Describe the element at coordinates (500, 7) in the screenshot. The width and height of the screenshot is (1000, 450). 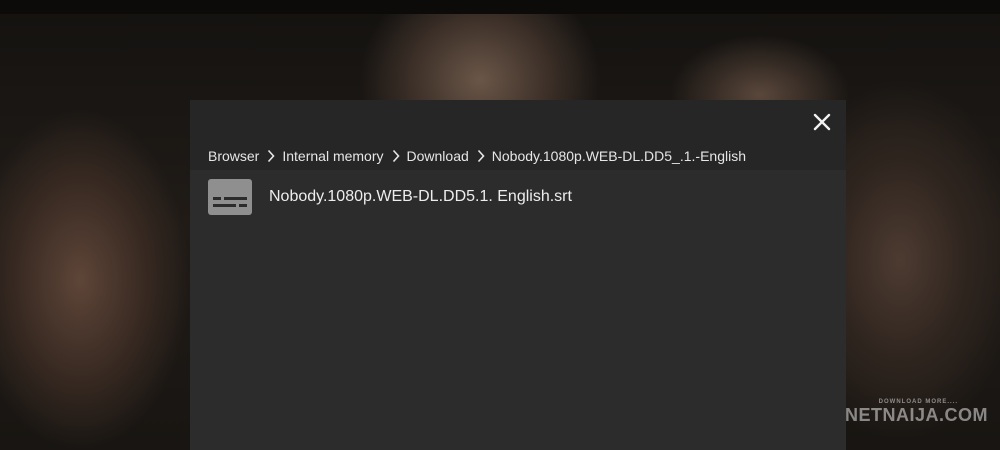
I see `video-letterbox-top` at that location.